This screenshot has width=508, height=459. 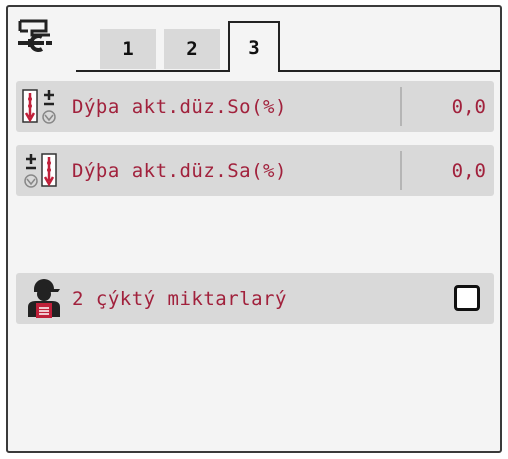 What do you see at coordinates (44, 298) in the screenshot?
I see `operator-document-icon` at bounding box center [44, 298].